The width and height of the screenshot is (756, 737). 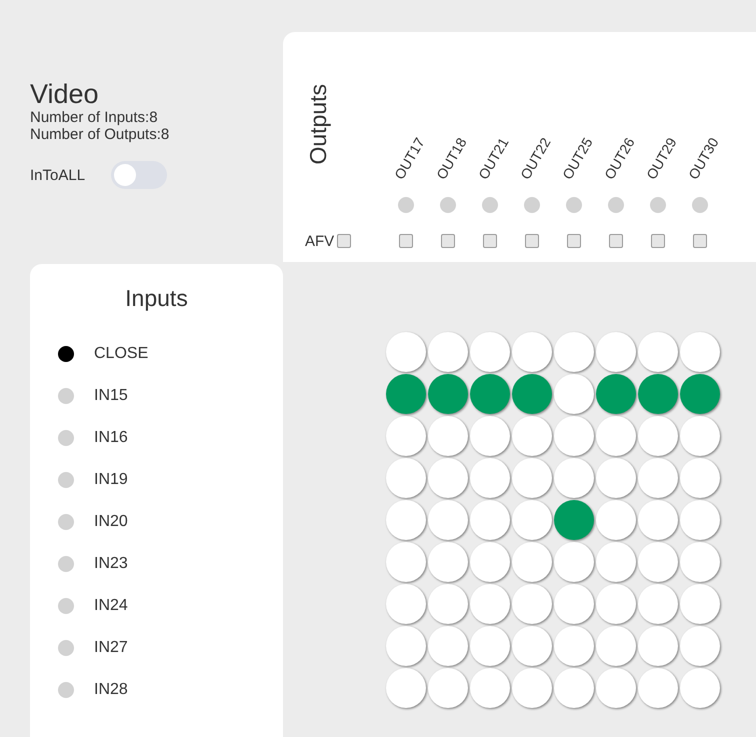 What do you see at coordinates (121, 354) in the screenshot?
I see `input-label: CLOSE` at bounding box center [121, 354].